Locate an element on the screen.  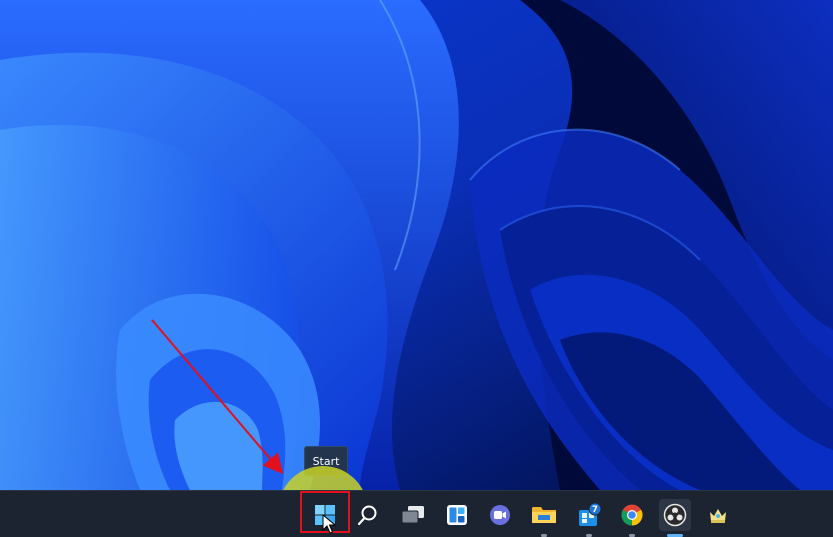
search-icon is located at coordinates (367, 515).